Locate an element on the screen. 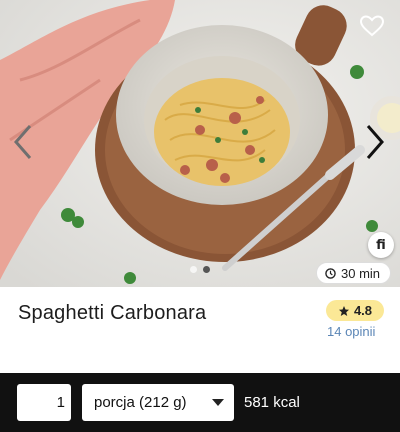 This screenshot has width=400, height=432. star-icon is located at coordinates (343, 310).